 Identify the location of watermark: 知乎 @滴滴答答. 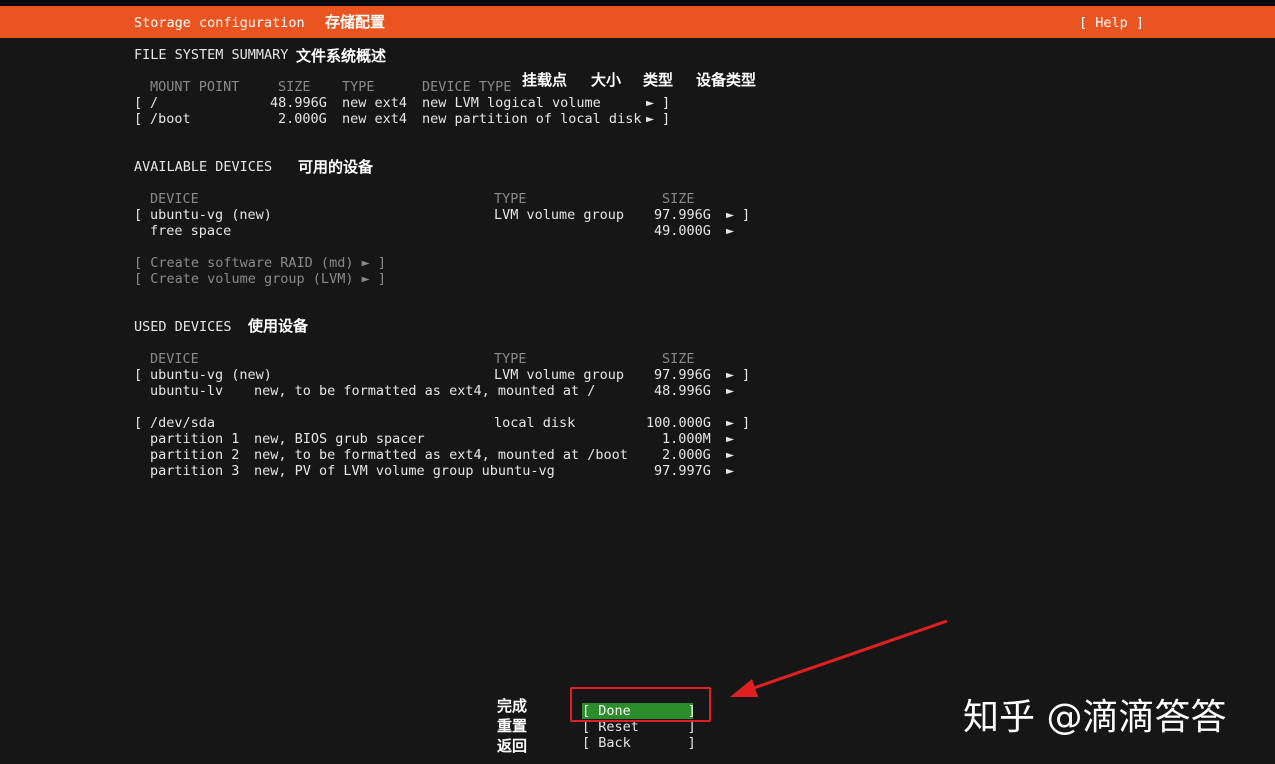
(1095, 717).